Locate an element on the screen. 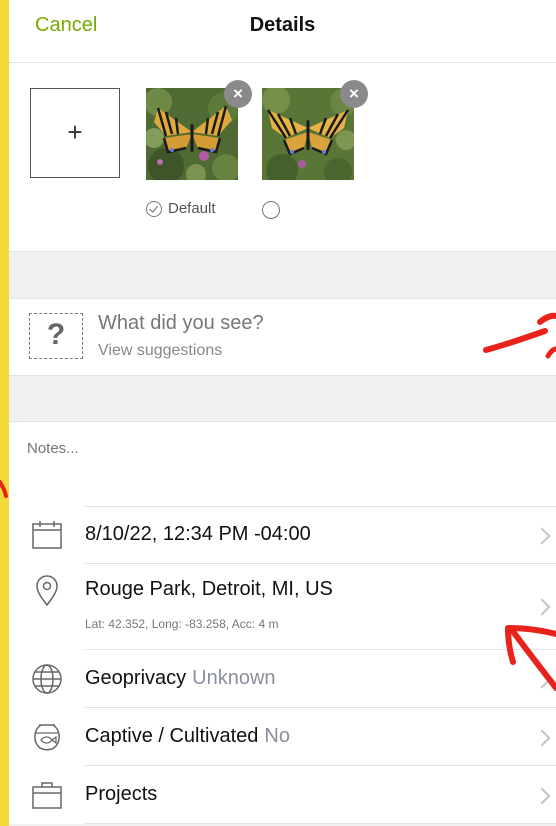  projects-label: Projects is located at coordinates (121, 794).